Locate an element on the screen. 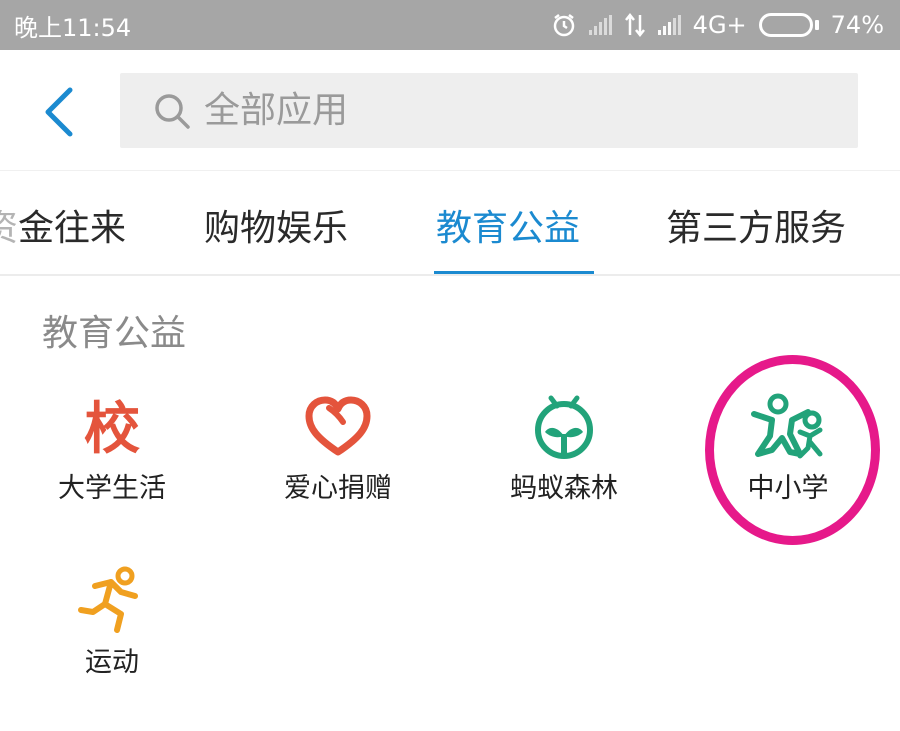 Image resolution: width=900 pixels, height=731 pixels. back-button is located at coordinates (61, 112).